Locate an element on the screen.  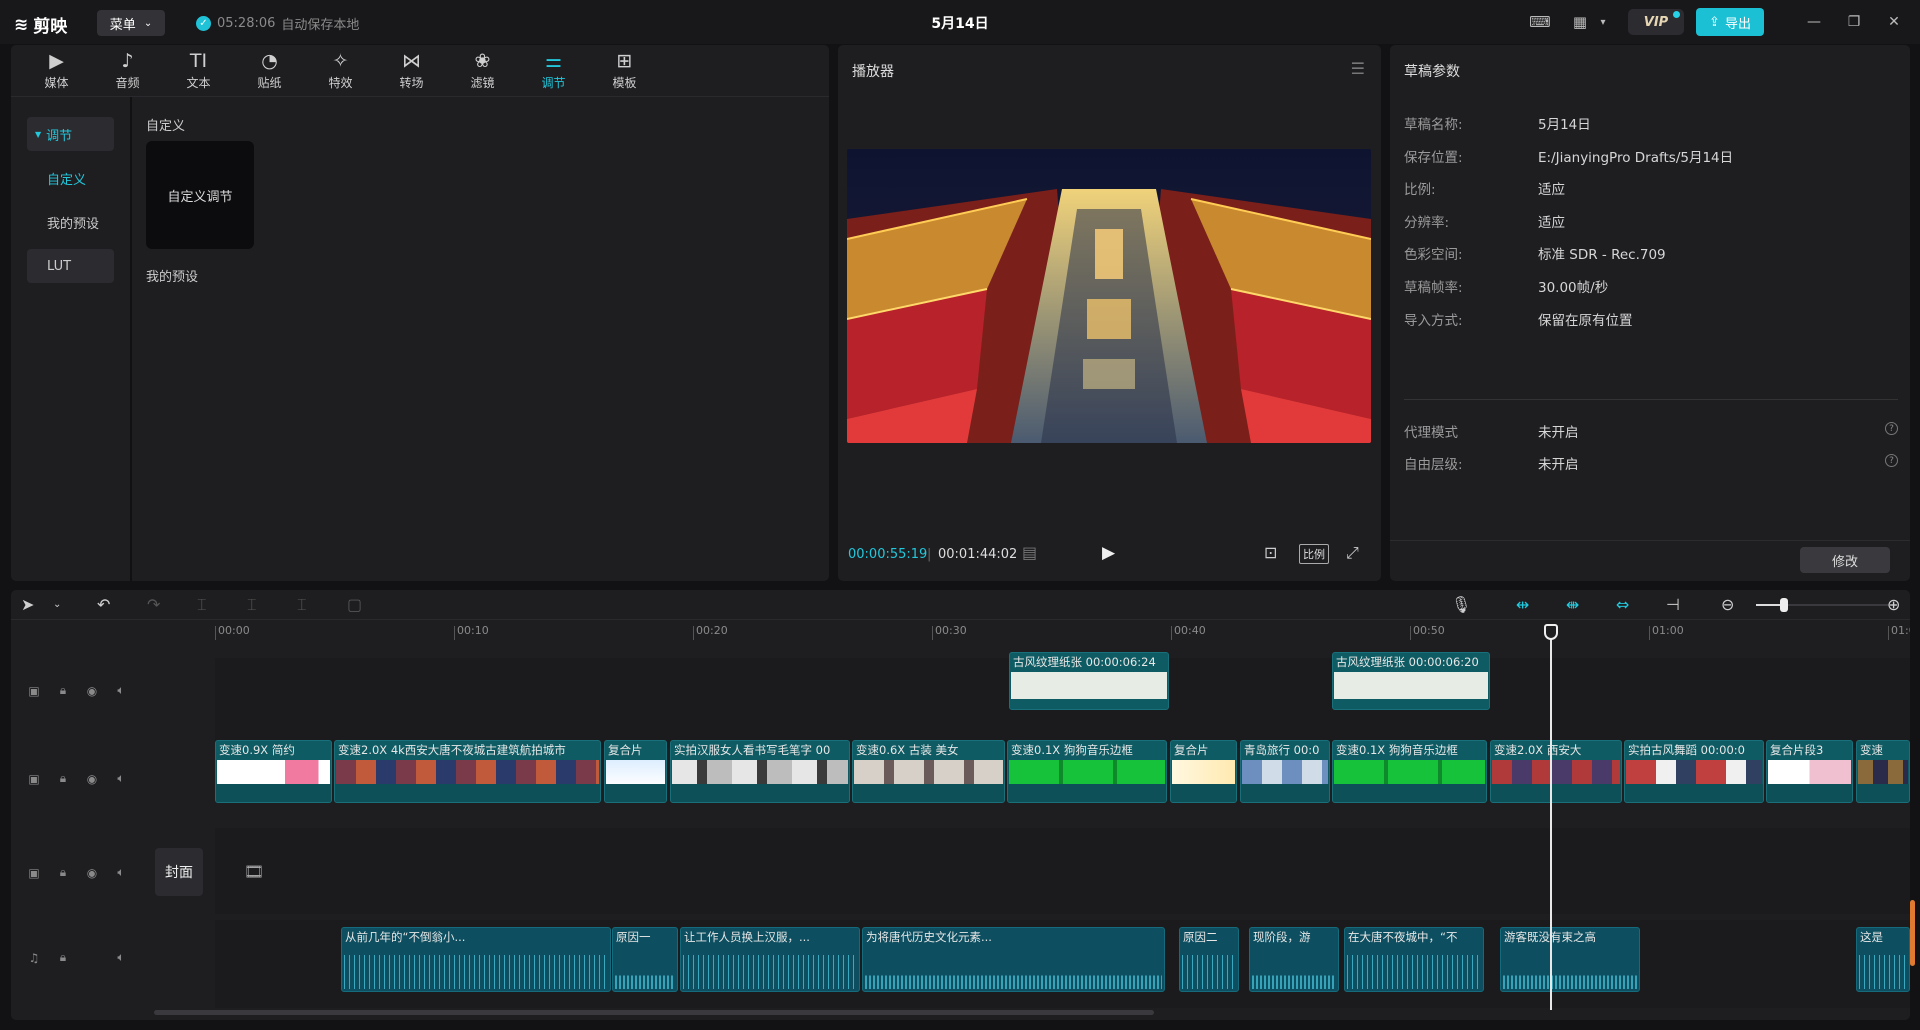
preview-axis-icon: ⊣ is located at coordinates (1673, 604).